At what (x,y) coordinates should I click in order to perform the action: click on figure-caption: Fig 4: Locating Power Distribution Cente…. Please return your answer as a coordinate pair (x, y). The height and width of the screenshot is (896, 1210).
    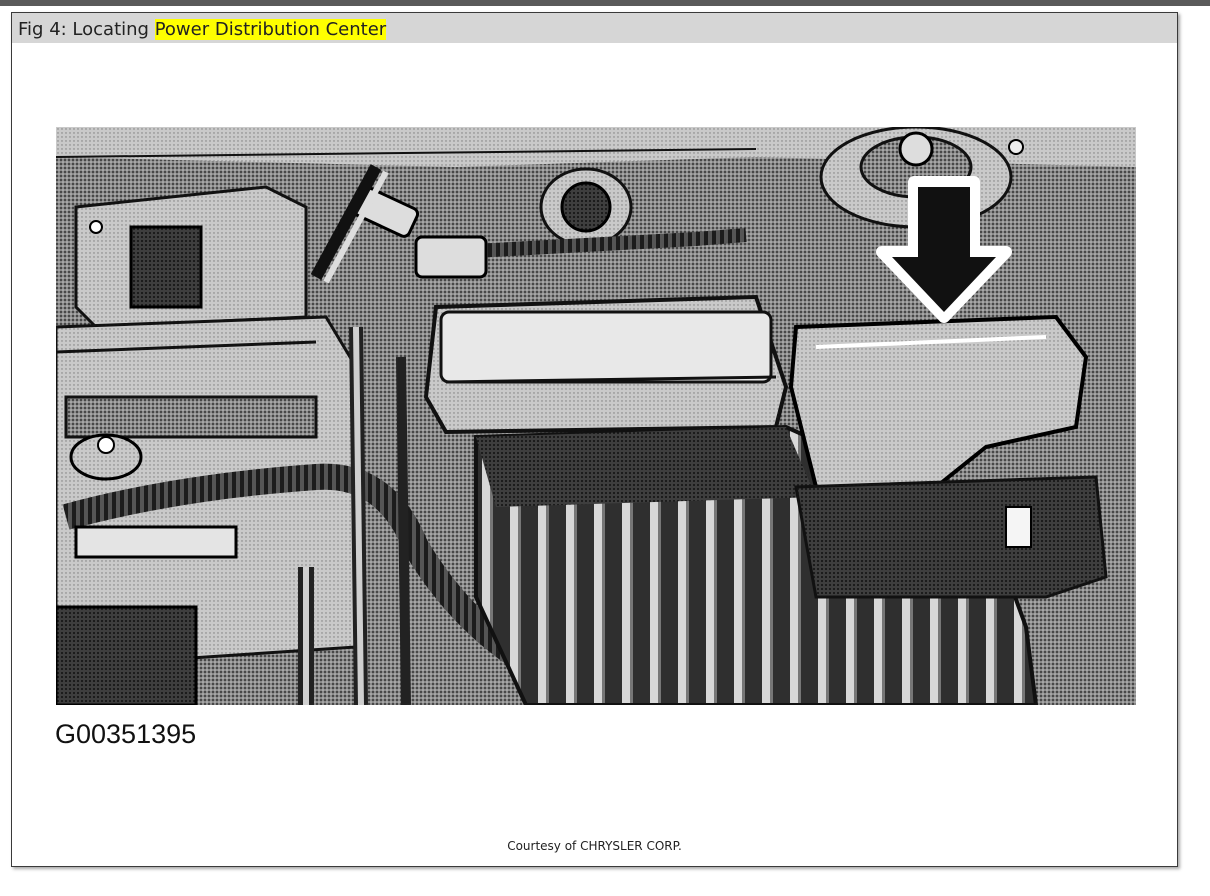
    Looking at the image, I should click on (202, 29).